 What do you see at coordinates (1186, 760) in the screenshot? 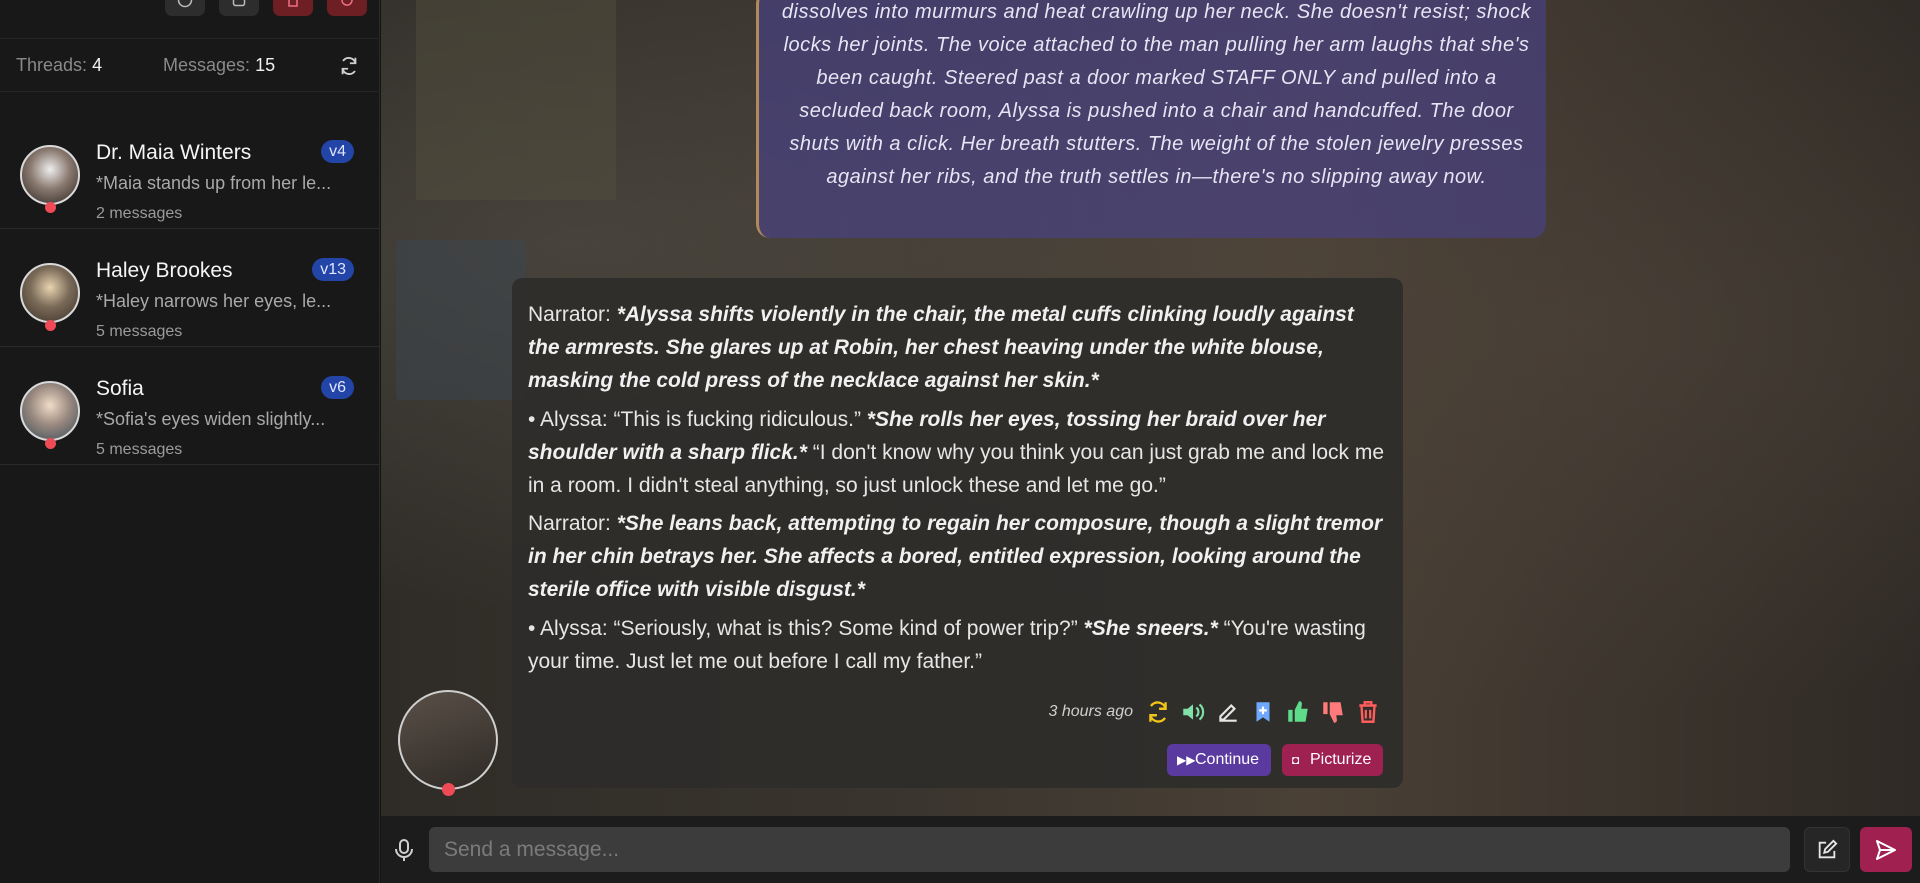
I see `fast-forward-icon: ▶▶` at bounding box center [1186, 760].